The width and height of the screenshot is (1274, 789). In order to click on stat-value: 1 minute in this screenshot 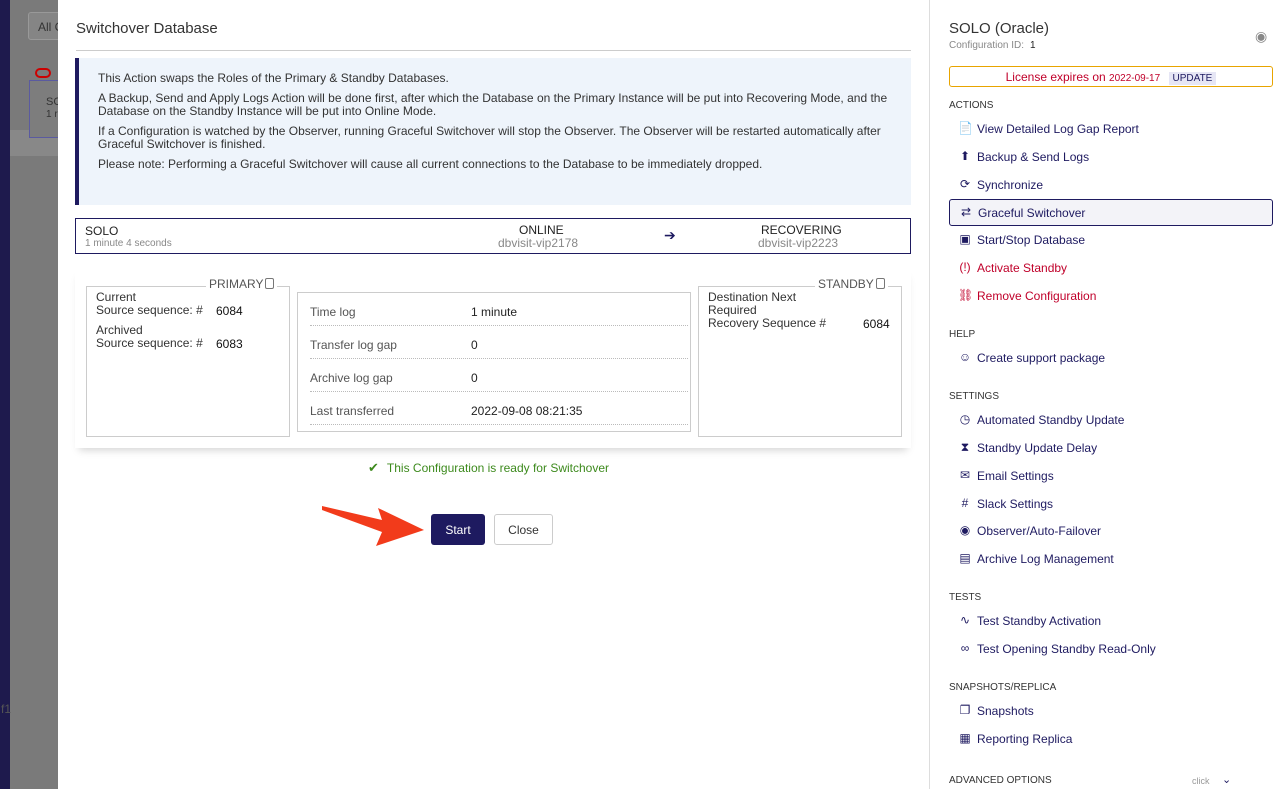, I will do `click(494, 312)`.